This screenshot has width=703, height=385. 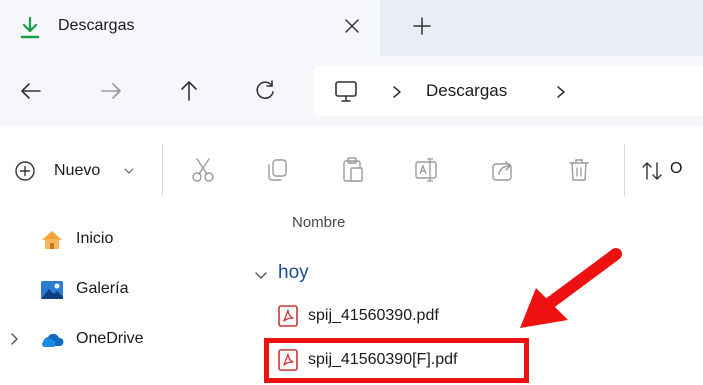 I want to click on address-bar: Descargas, so click(x=508, y=91).